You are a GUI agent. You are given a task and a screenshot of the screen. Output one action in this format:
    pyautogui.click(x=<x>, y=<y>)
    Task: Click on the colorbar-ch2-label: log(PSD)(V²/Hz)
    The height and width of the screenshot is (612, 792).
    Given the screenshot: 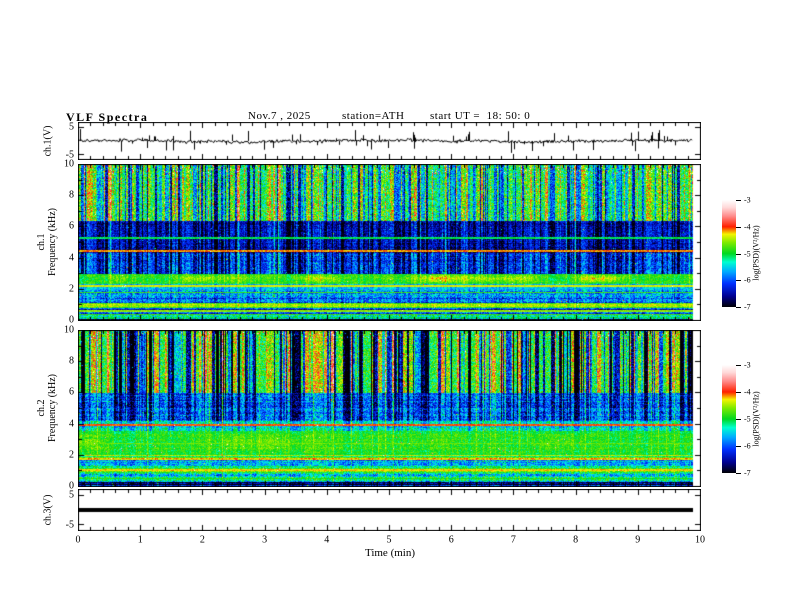 What is the action you would take?
    pyautogui.click(x=756, y=419)
    